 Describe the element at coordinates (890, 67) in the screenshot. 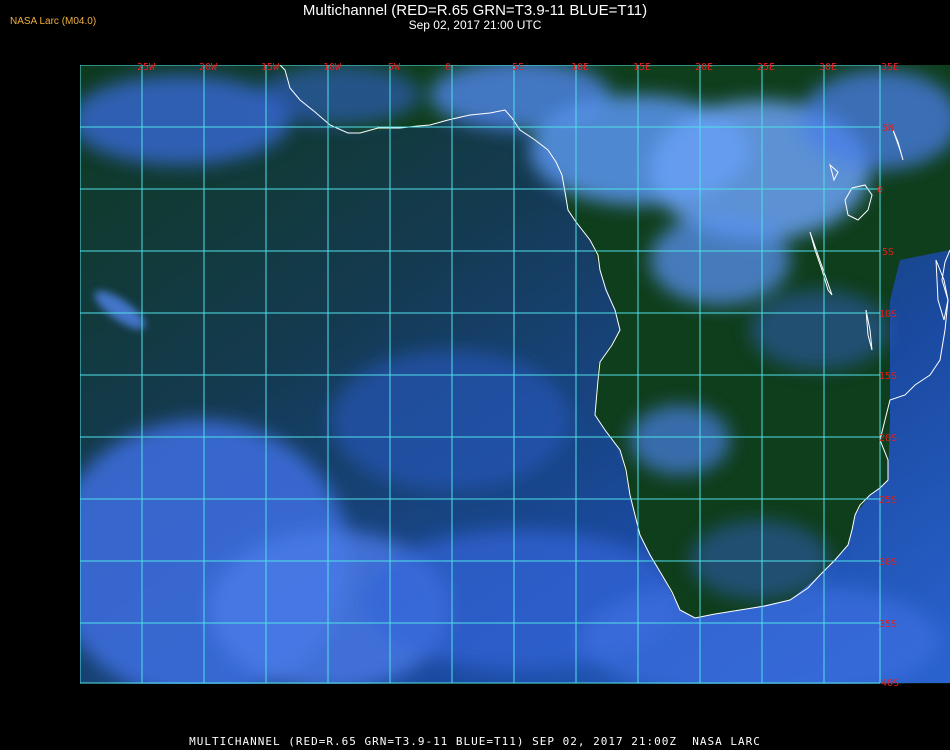

I see `lon-label: 35E` at that location.